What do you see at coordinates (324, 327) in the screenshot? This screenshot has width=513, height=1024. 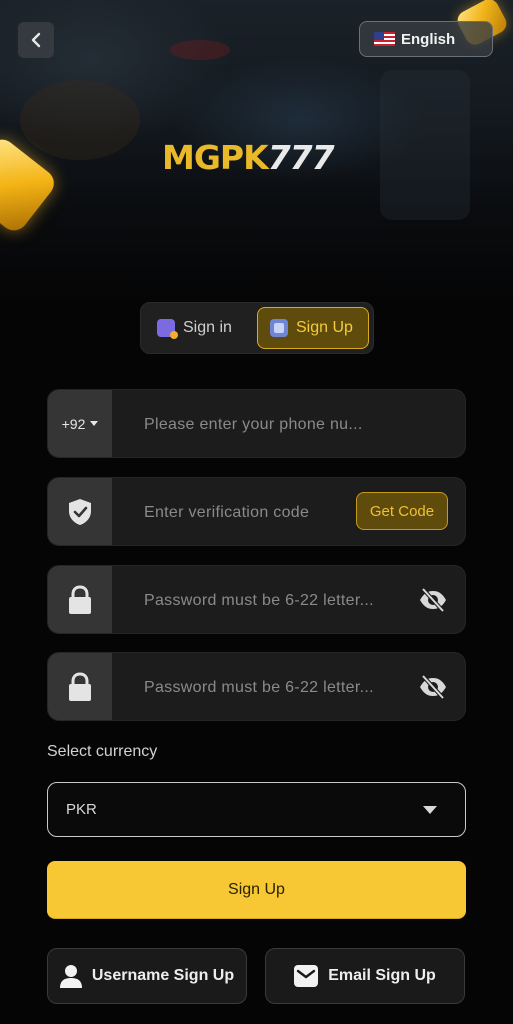 I see `tab-label: Sign Up` at bounding box center [324, 327].